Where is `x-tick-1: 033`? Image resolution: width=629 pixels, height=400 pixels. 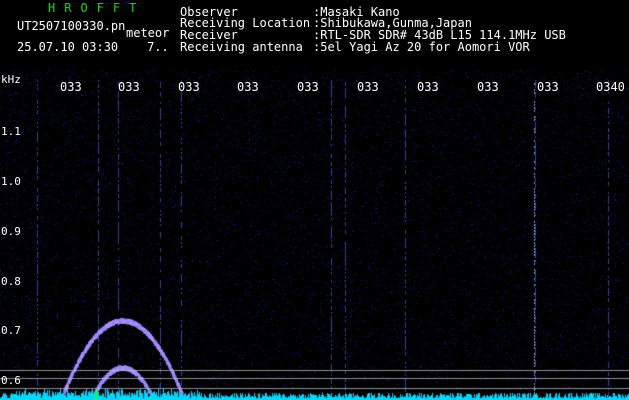
x-tick-1: 033 is located at coordinates (71, 87).